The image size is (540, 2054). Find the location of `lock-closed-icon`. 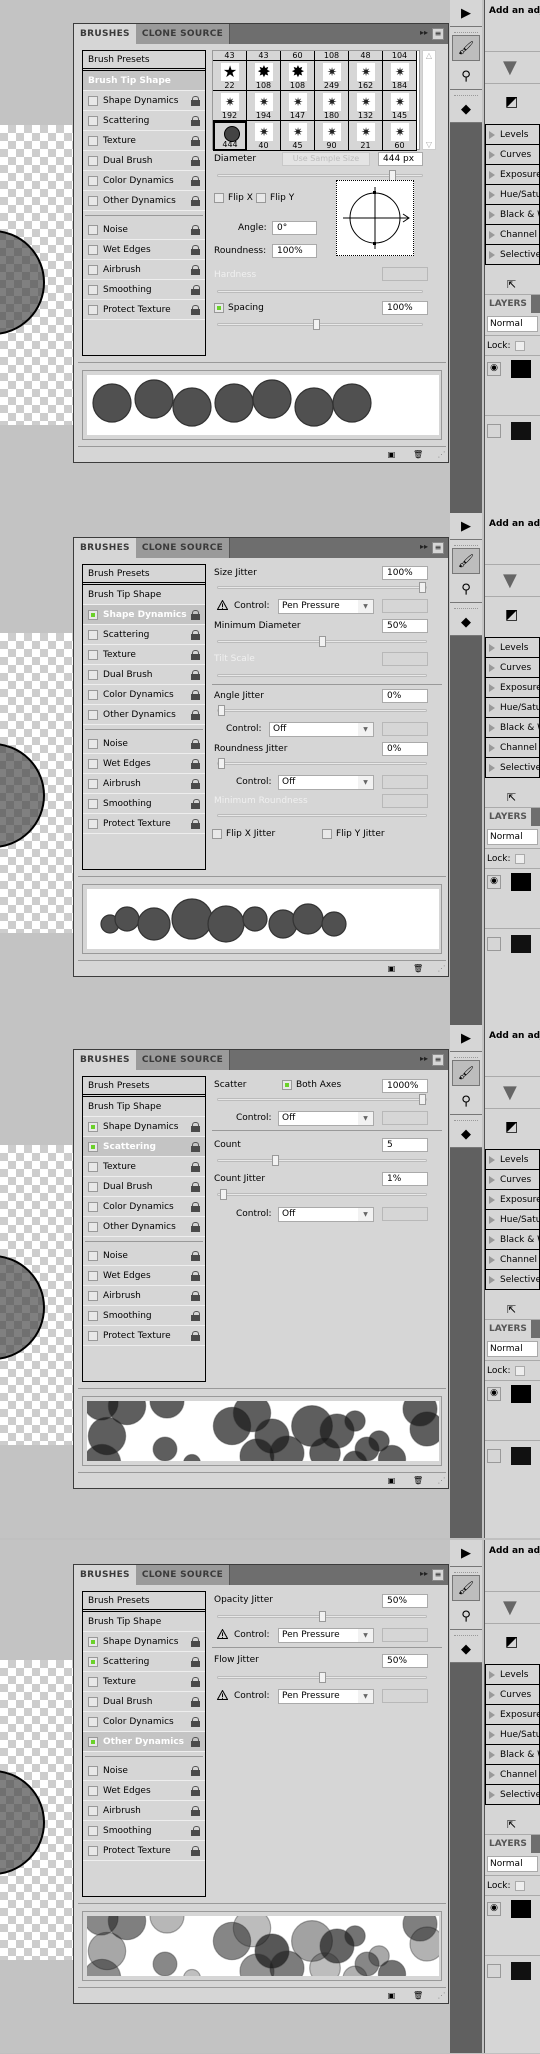

lock-closed-icon is located at coordinates (195, 1831).